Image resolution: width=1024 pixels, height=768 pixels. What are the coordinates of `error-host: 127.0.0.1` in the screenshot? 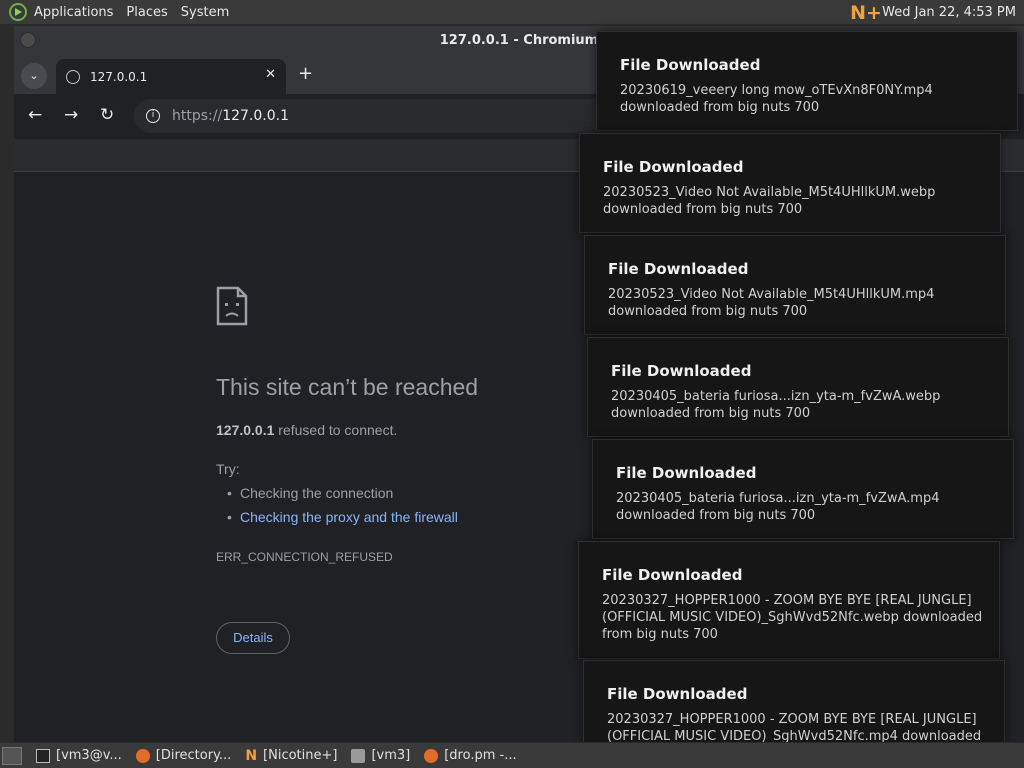 It's located at (245, 430).